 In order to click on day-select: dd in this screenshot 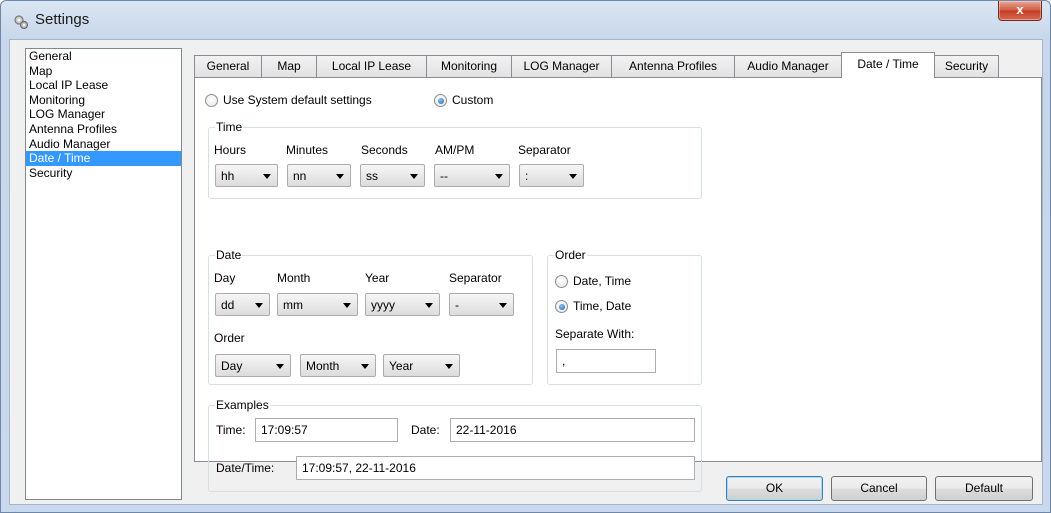, I will do `click(242, 304)`.